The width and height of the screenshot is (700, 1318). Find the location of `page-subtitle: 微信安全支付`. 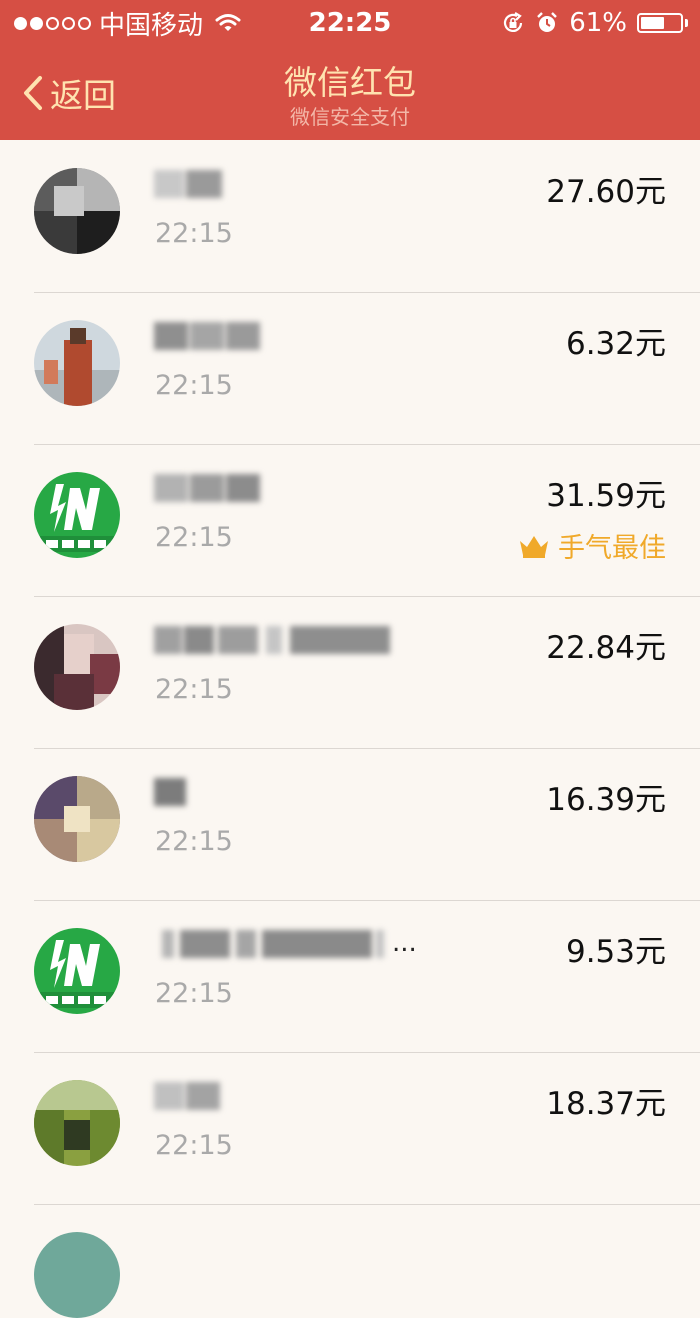

page-subtitle: 微信安全支付 is located at coordinates (350, 117).